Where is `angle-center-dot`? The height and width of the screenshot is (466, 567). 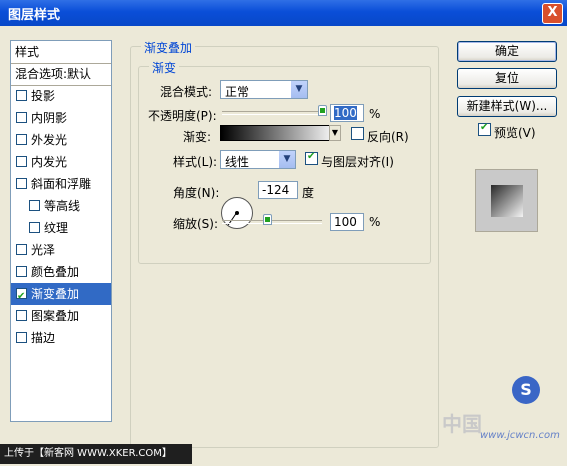
angle-center-dot is located at coordinates (237, 213).